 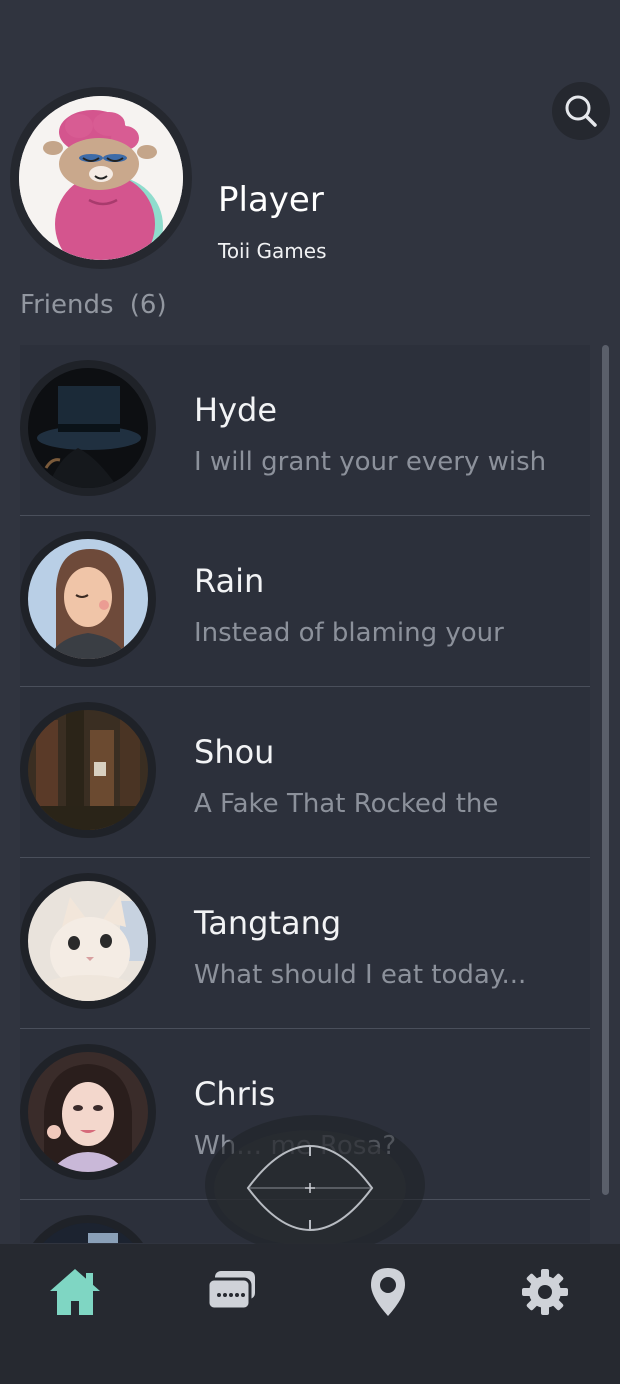 I want to click on girl-illustration-avatar, so click(x=88, y=599).